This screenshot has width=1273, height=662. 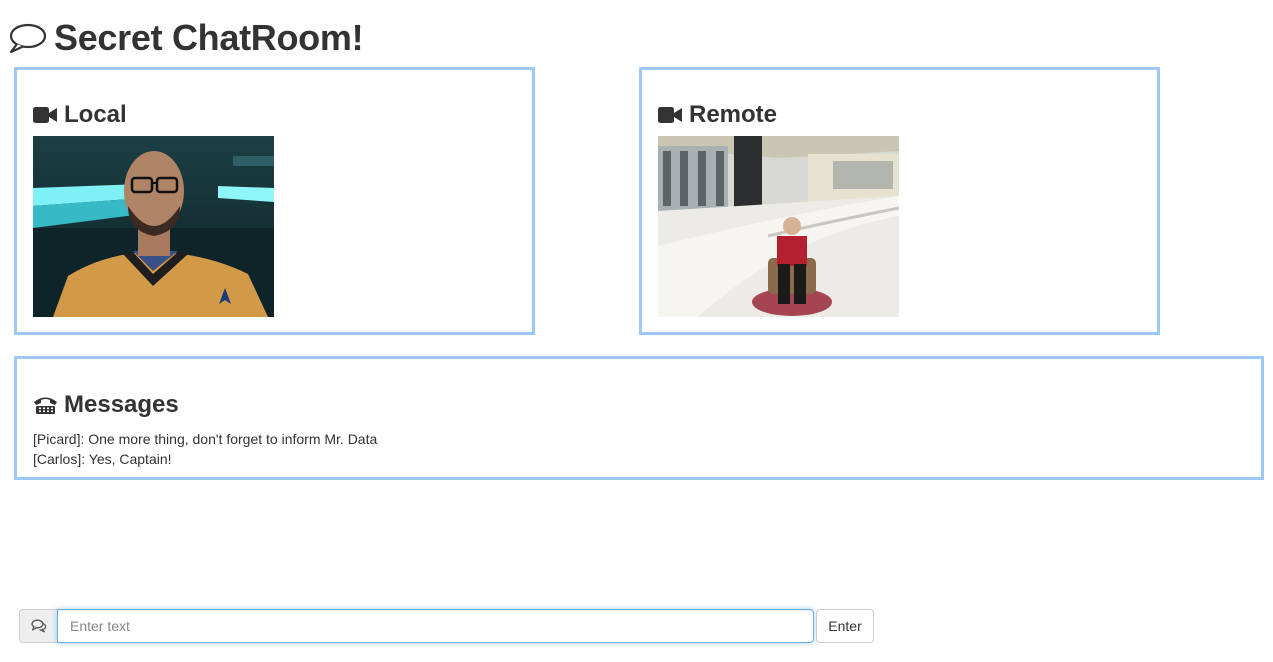 I want to click on local-heading: Local, so click(x=80, y=115).